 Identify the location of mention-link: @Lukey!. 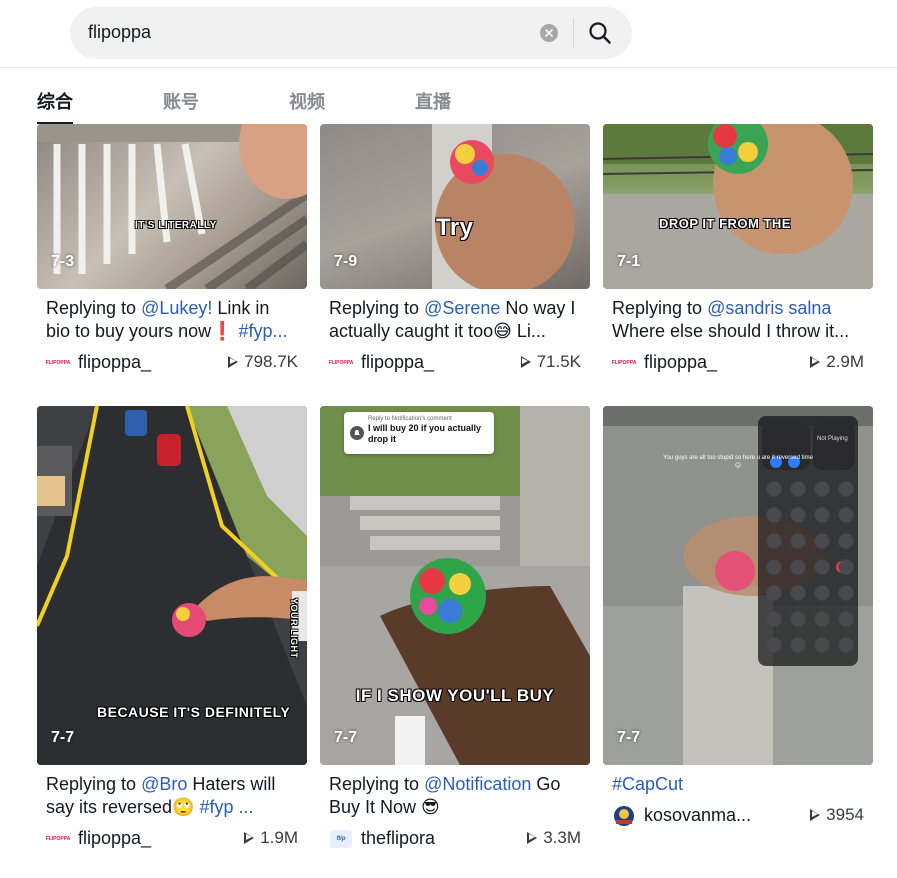
(176, 308).